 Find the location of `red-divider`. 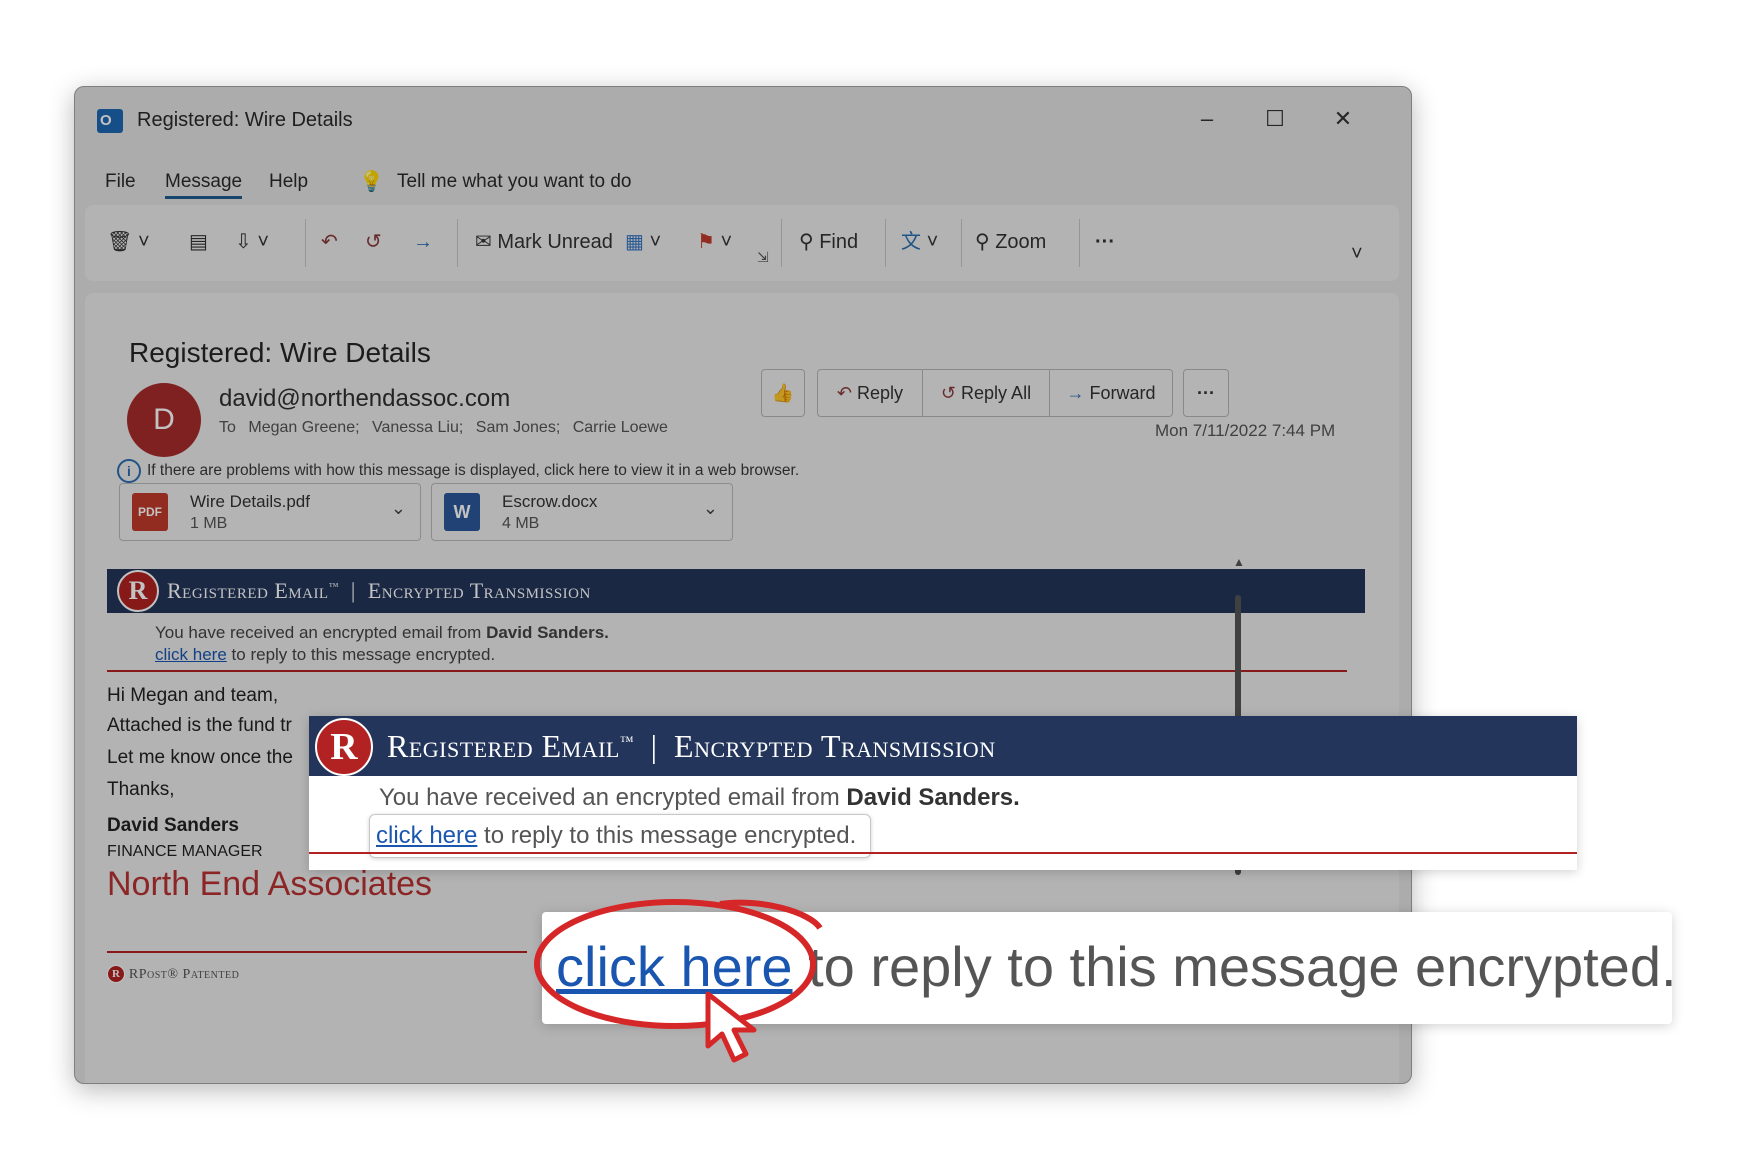

red-divider is located at coordinates (943, 853).